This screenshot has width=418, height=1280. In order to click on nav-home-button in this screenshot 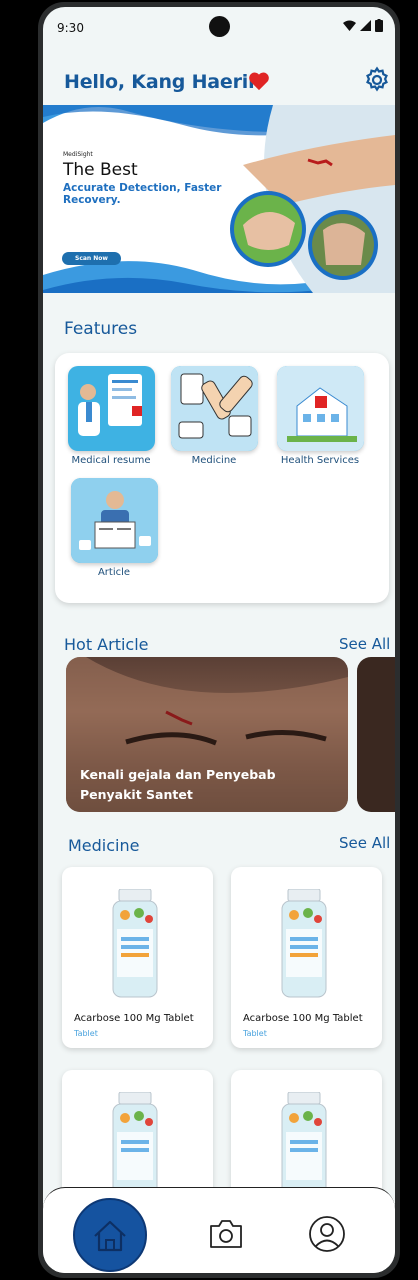, I will do `click(110, 1235)`.